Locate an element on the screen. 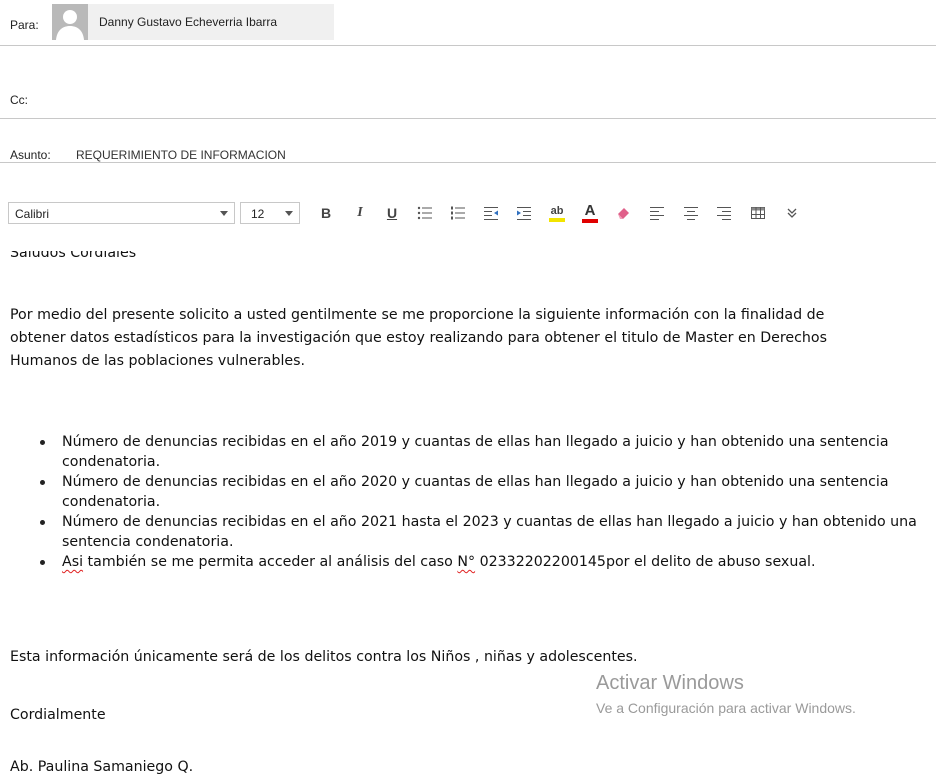 This screenshot has height=777, width=936. bullet-list-button is located at coordinates (425, 213).